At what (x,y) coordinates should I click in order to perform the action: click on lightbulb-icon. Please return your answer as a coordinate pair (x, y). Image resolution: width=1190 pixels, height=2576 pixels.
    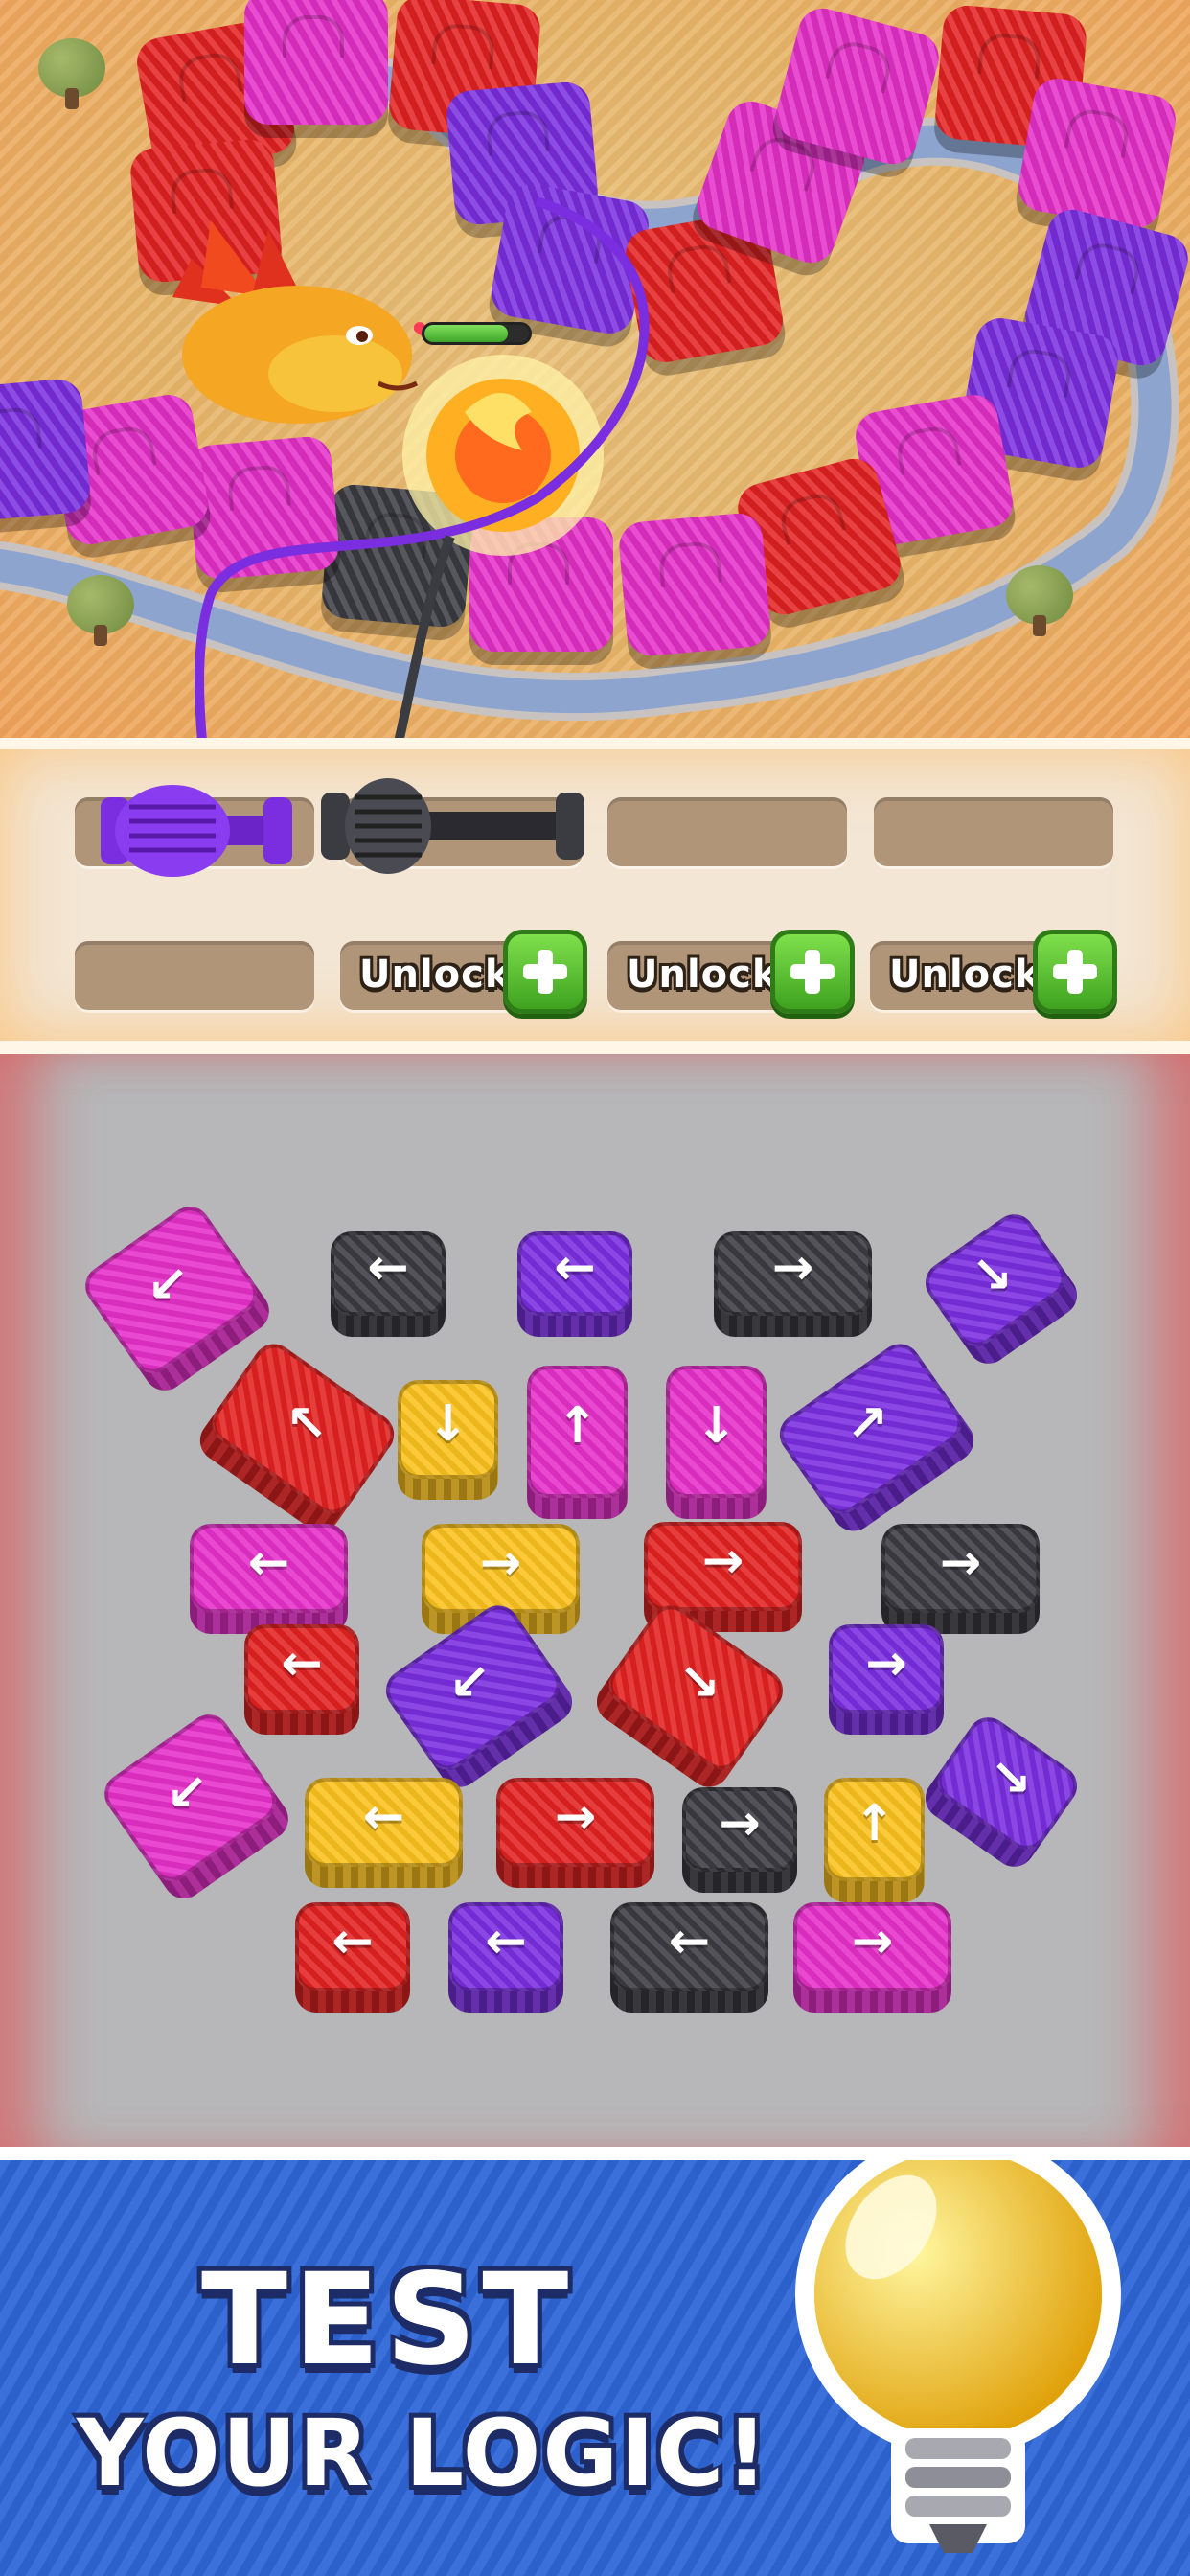
    Looking at the image, I should click on (958, 2356).